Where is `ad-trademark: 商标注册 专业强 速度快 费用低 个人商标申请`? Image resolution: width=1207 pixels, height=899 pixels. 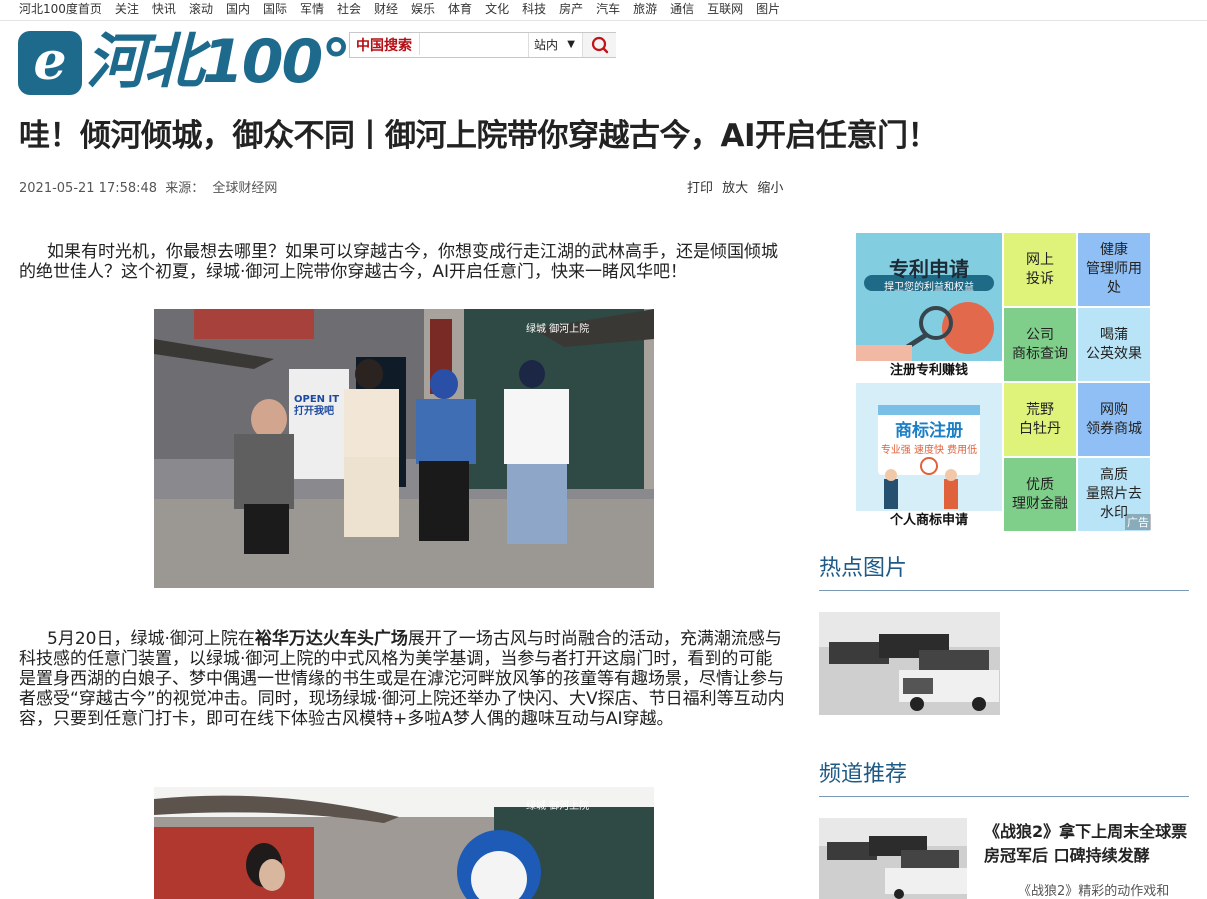
ad-trademark: 商标注册 专业强 速度快 费用低 个人商标申请 is located at coordinates (929, 456).